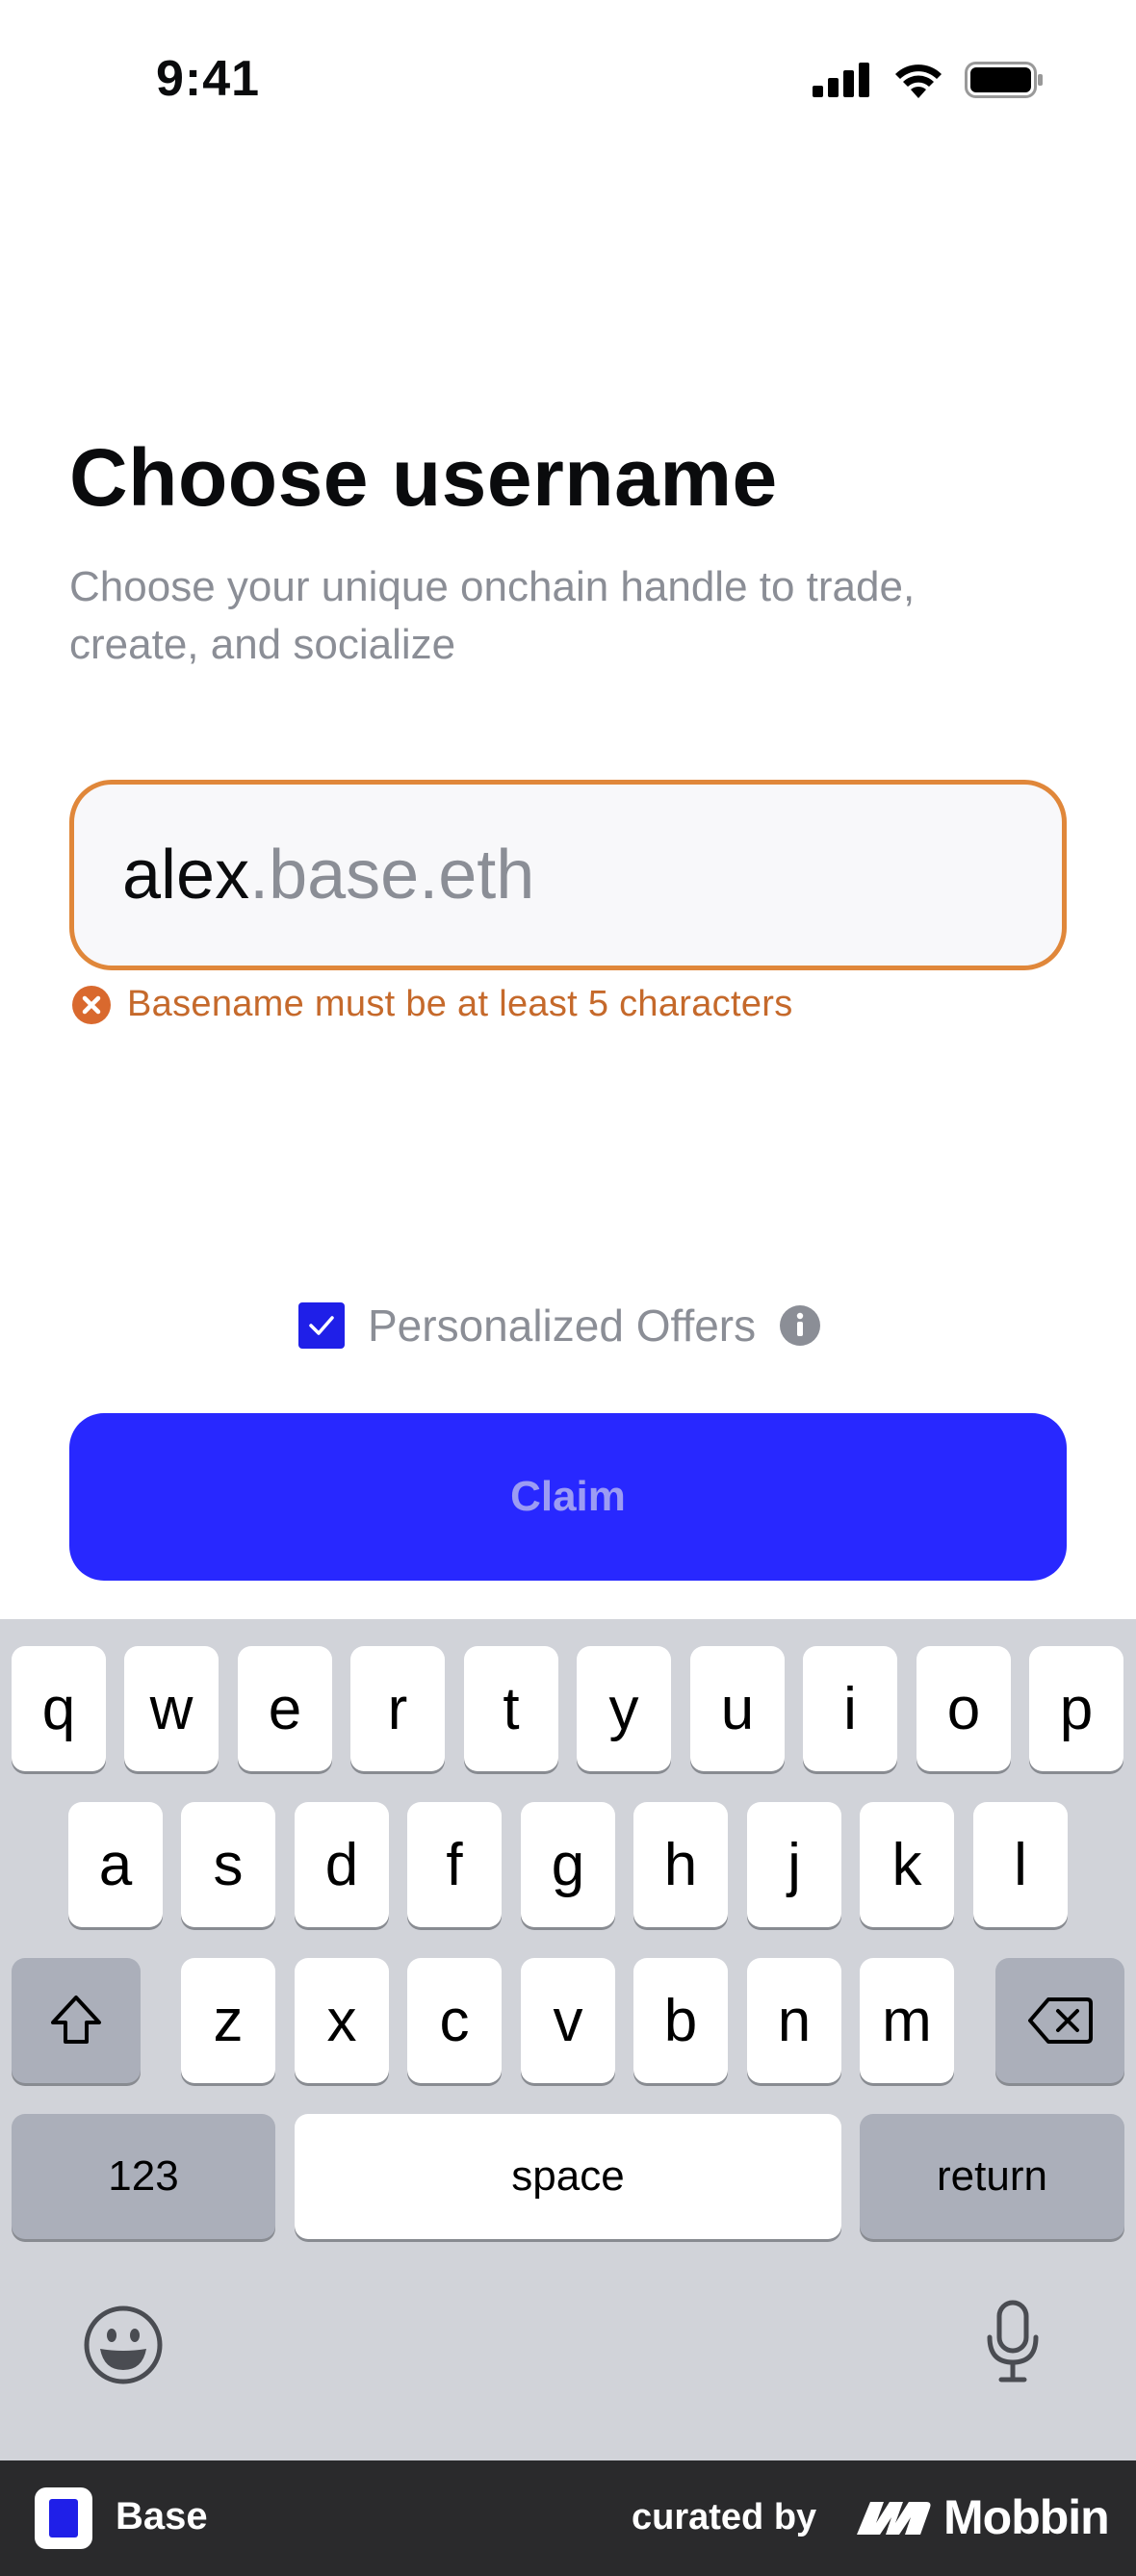 The image size is (1136, 2576). What do you see at coordinates (285, 1709) in the screenshot?
I see `key-e: e` at bounding box center [285, 1709].